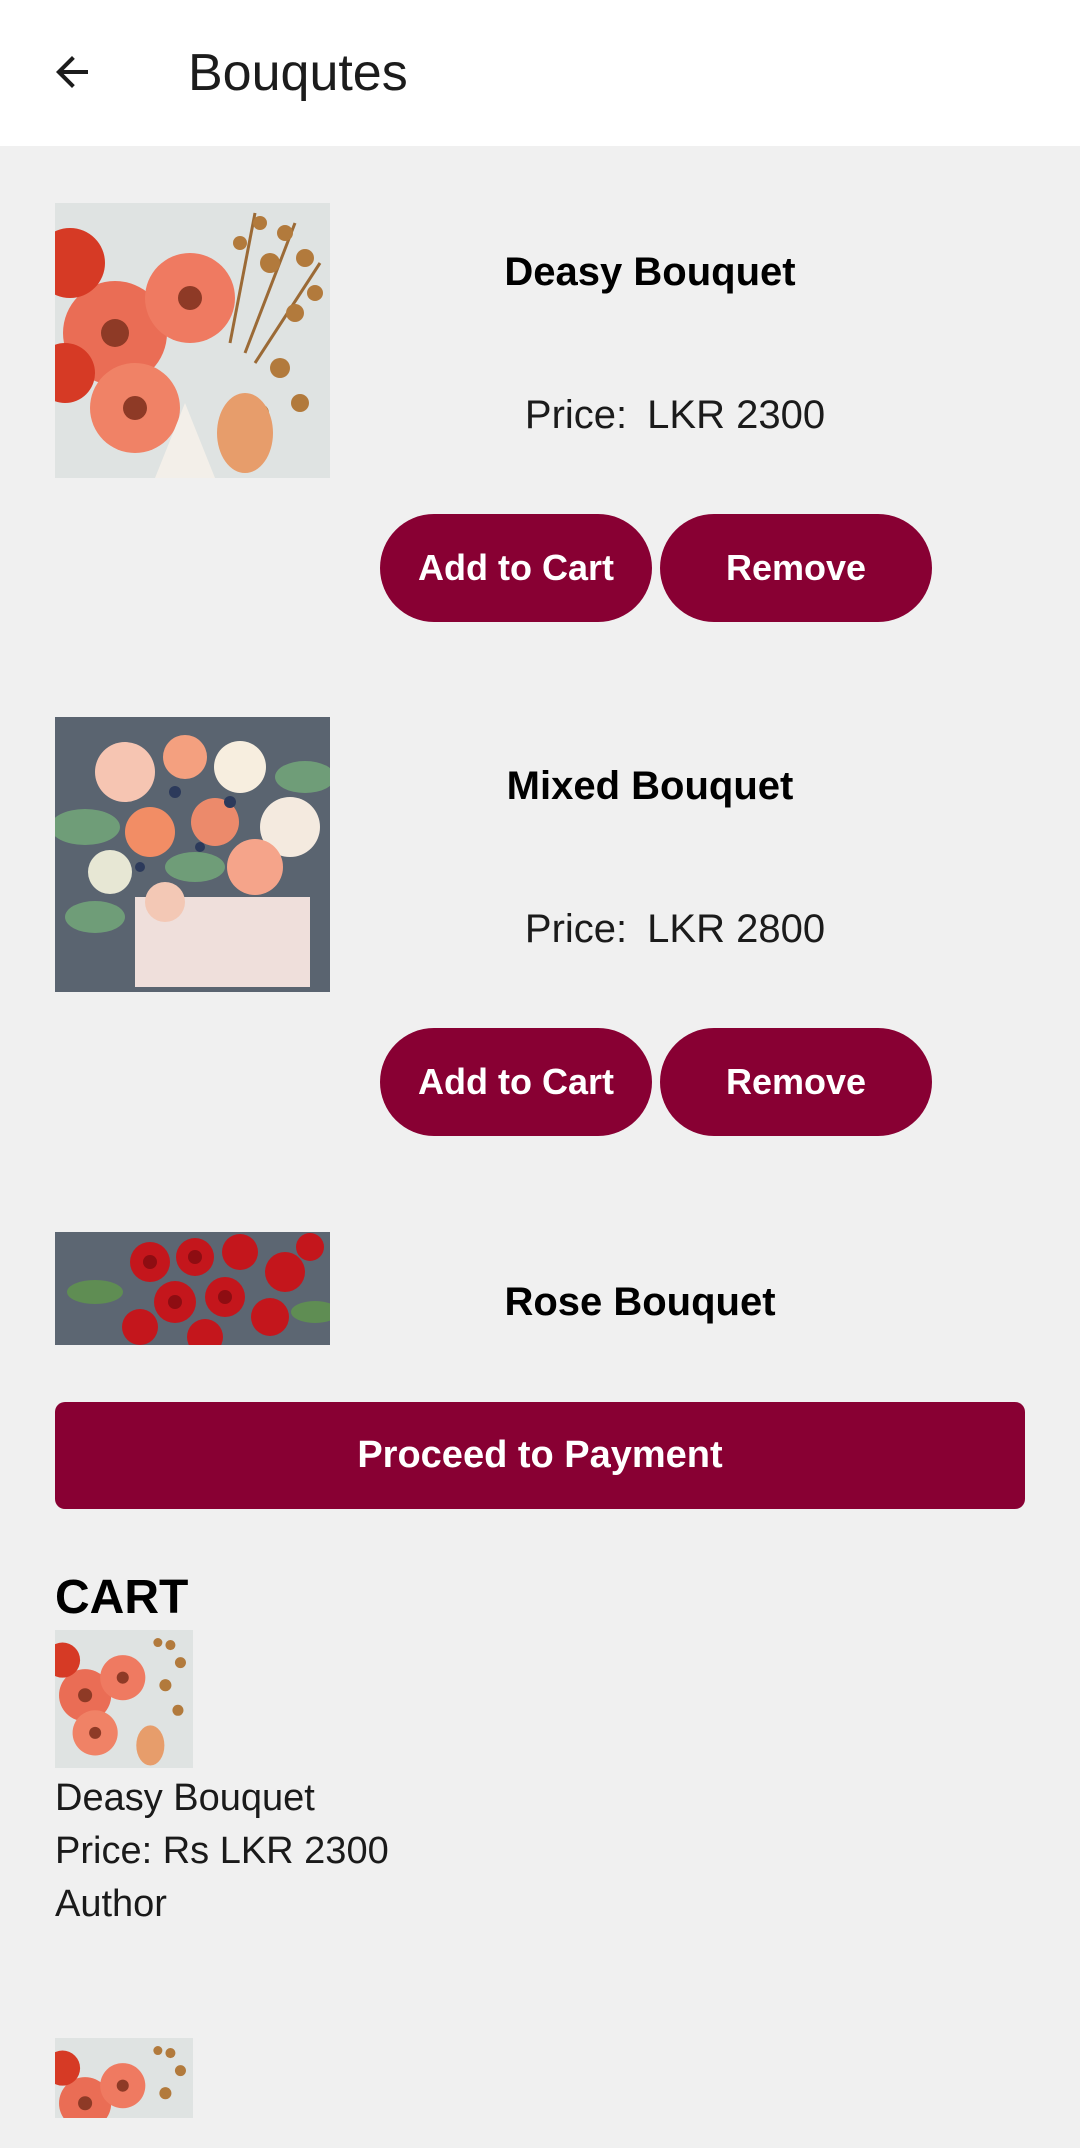  What do you see at coordinates (736, 929) in the screenshot?
I see `price-value: LKR 2800` at bounding box center [736, 929].